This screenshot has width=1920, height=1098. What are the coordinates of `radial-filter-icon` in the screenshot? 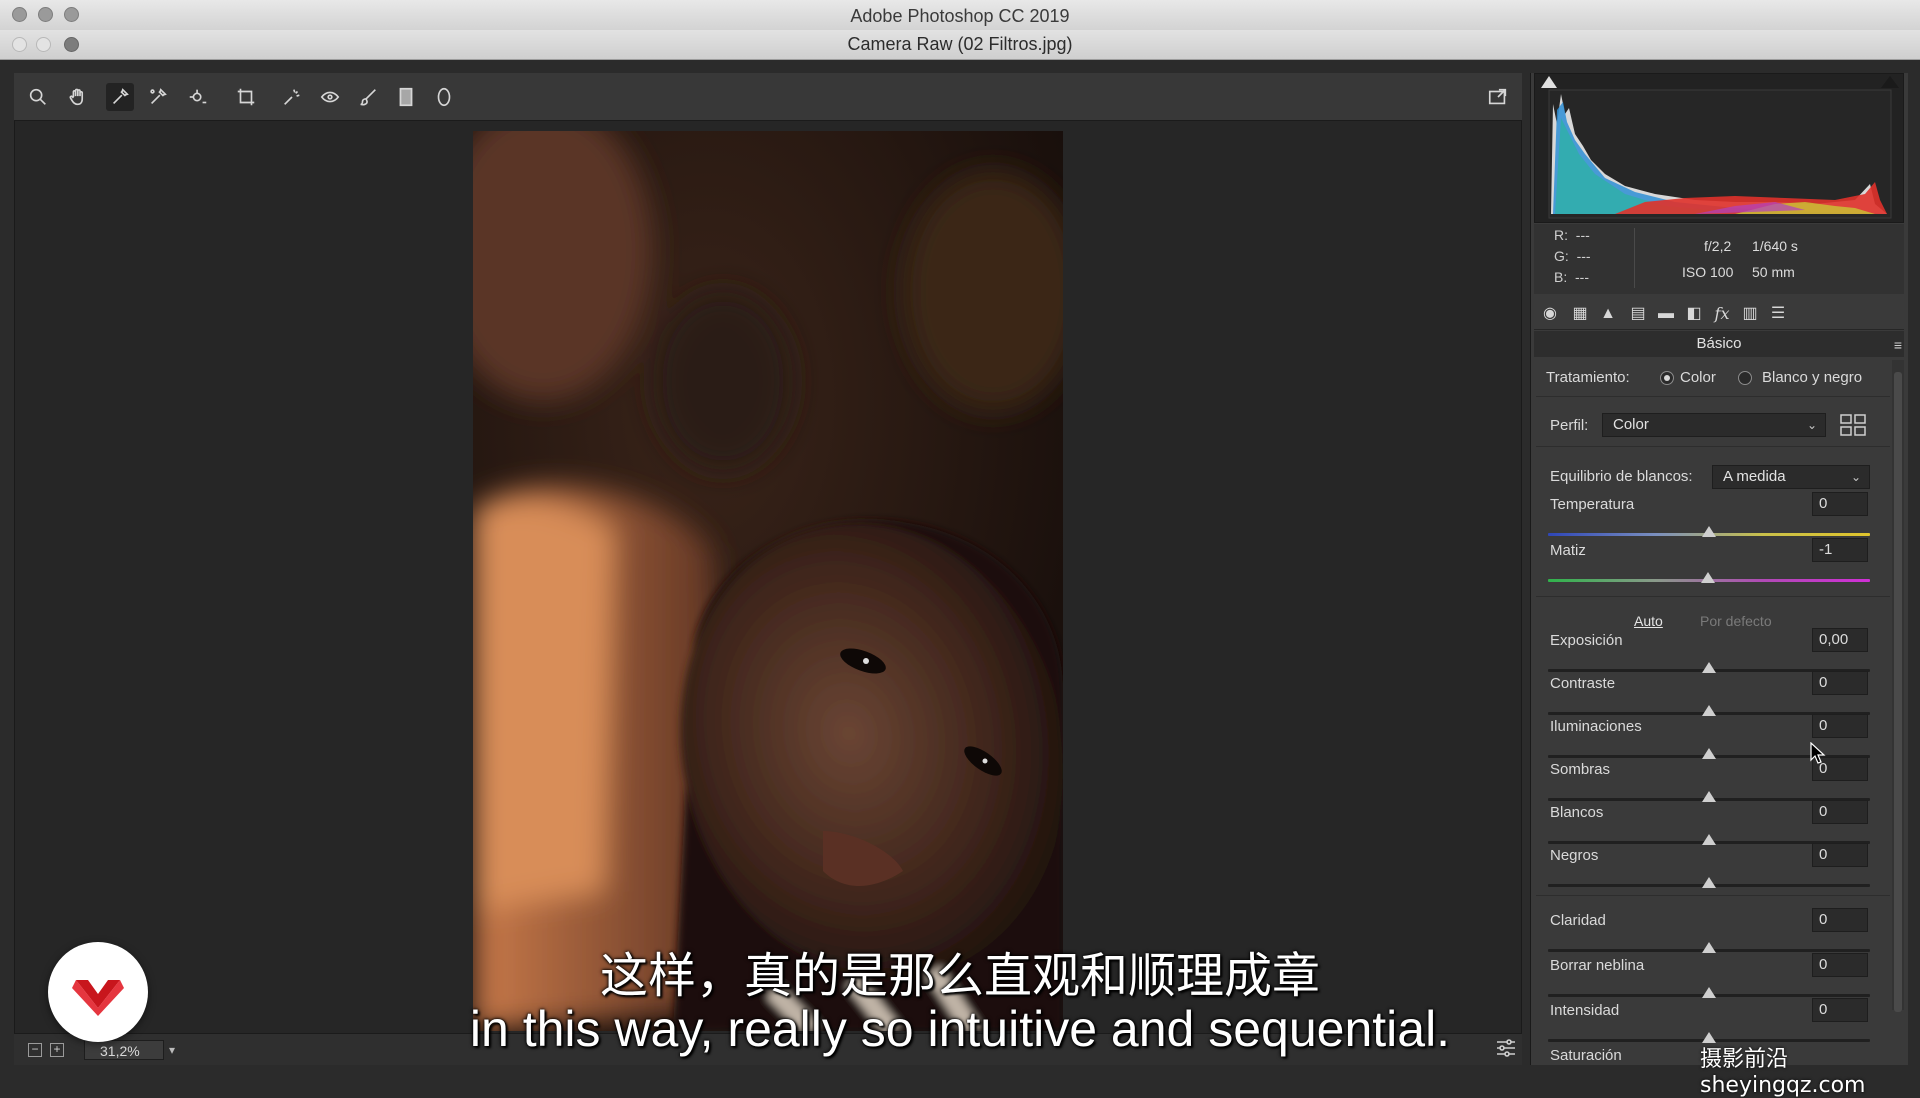 It's located at (444, 97).